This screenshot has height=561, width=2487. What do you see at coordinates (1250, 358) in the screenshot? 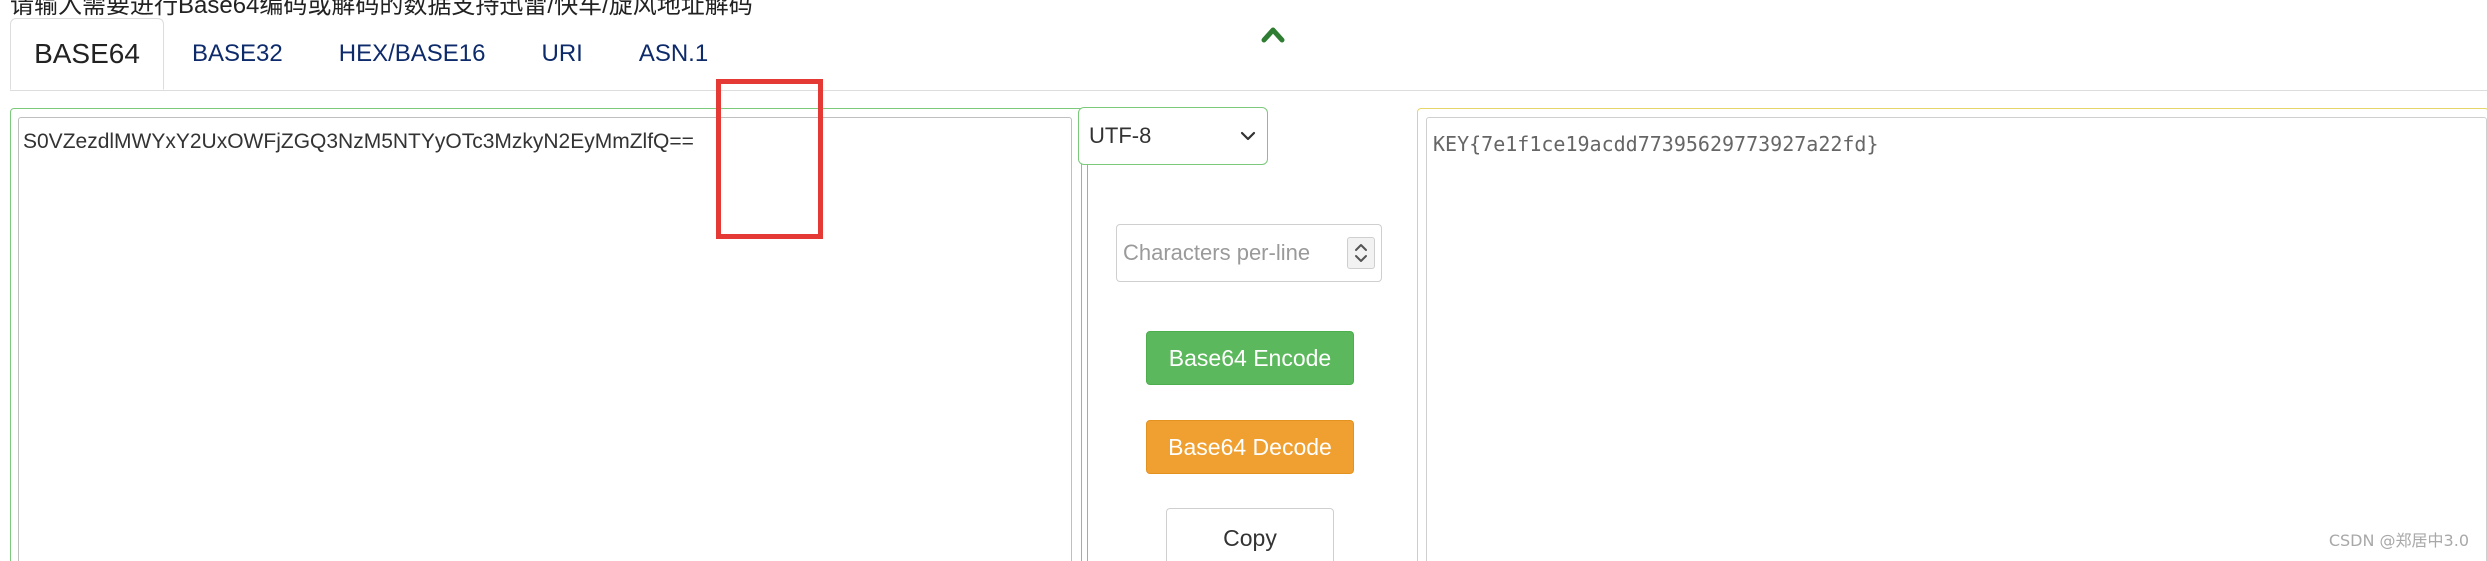
I see `base64-encode-button: Base64 Encode` at bounding box center [1250, 358].